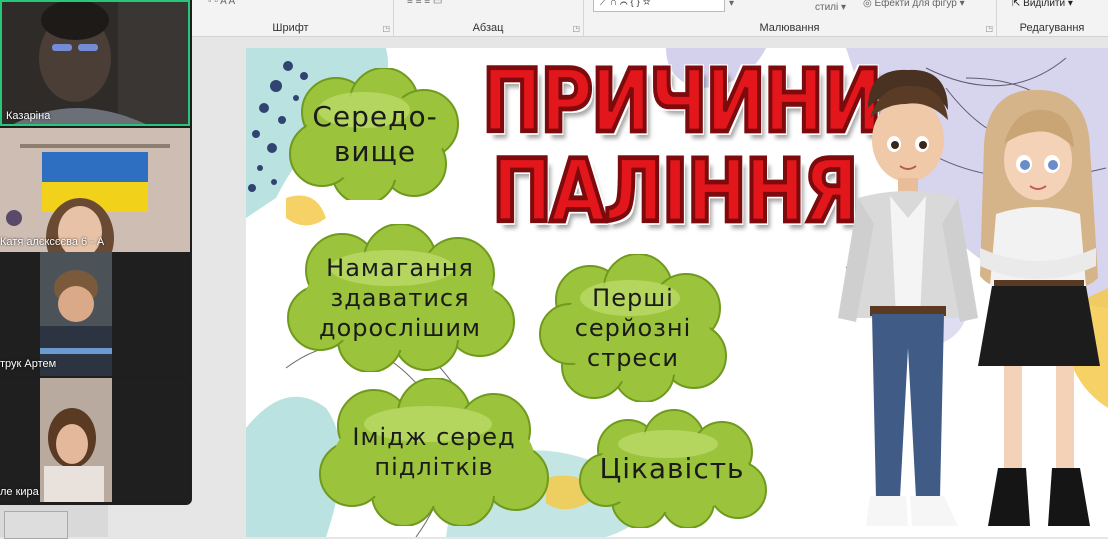 The width and height of the screenshot is (1108, 539). I want to click on reason-cloud-seem-older: Намагання здаватися дорослішим, so click(400, 298).